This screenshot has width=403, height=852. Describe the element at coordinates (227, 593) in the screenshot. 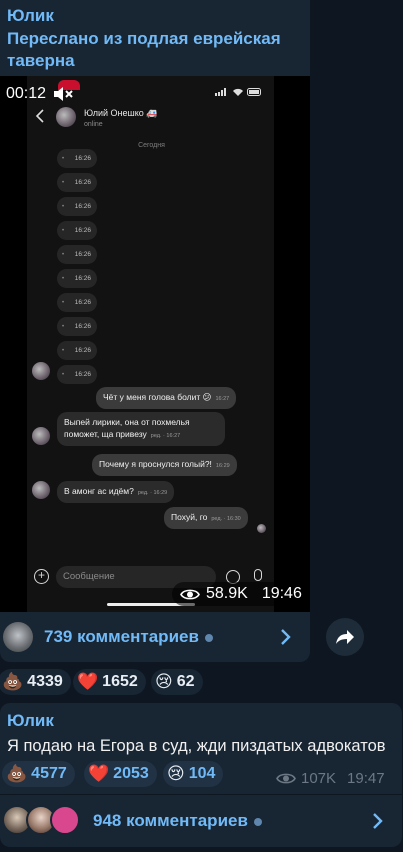

I see `views-count: 58.9K` at that location.